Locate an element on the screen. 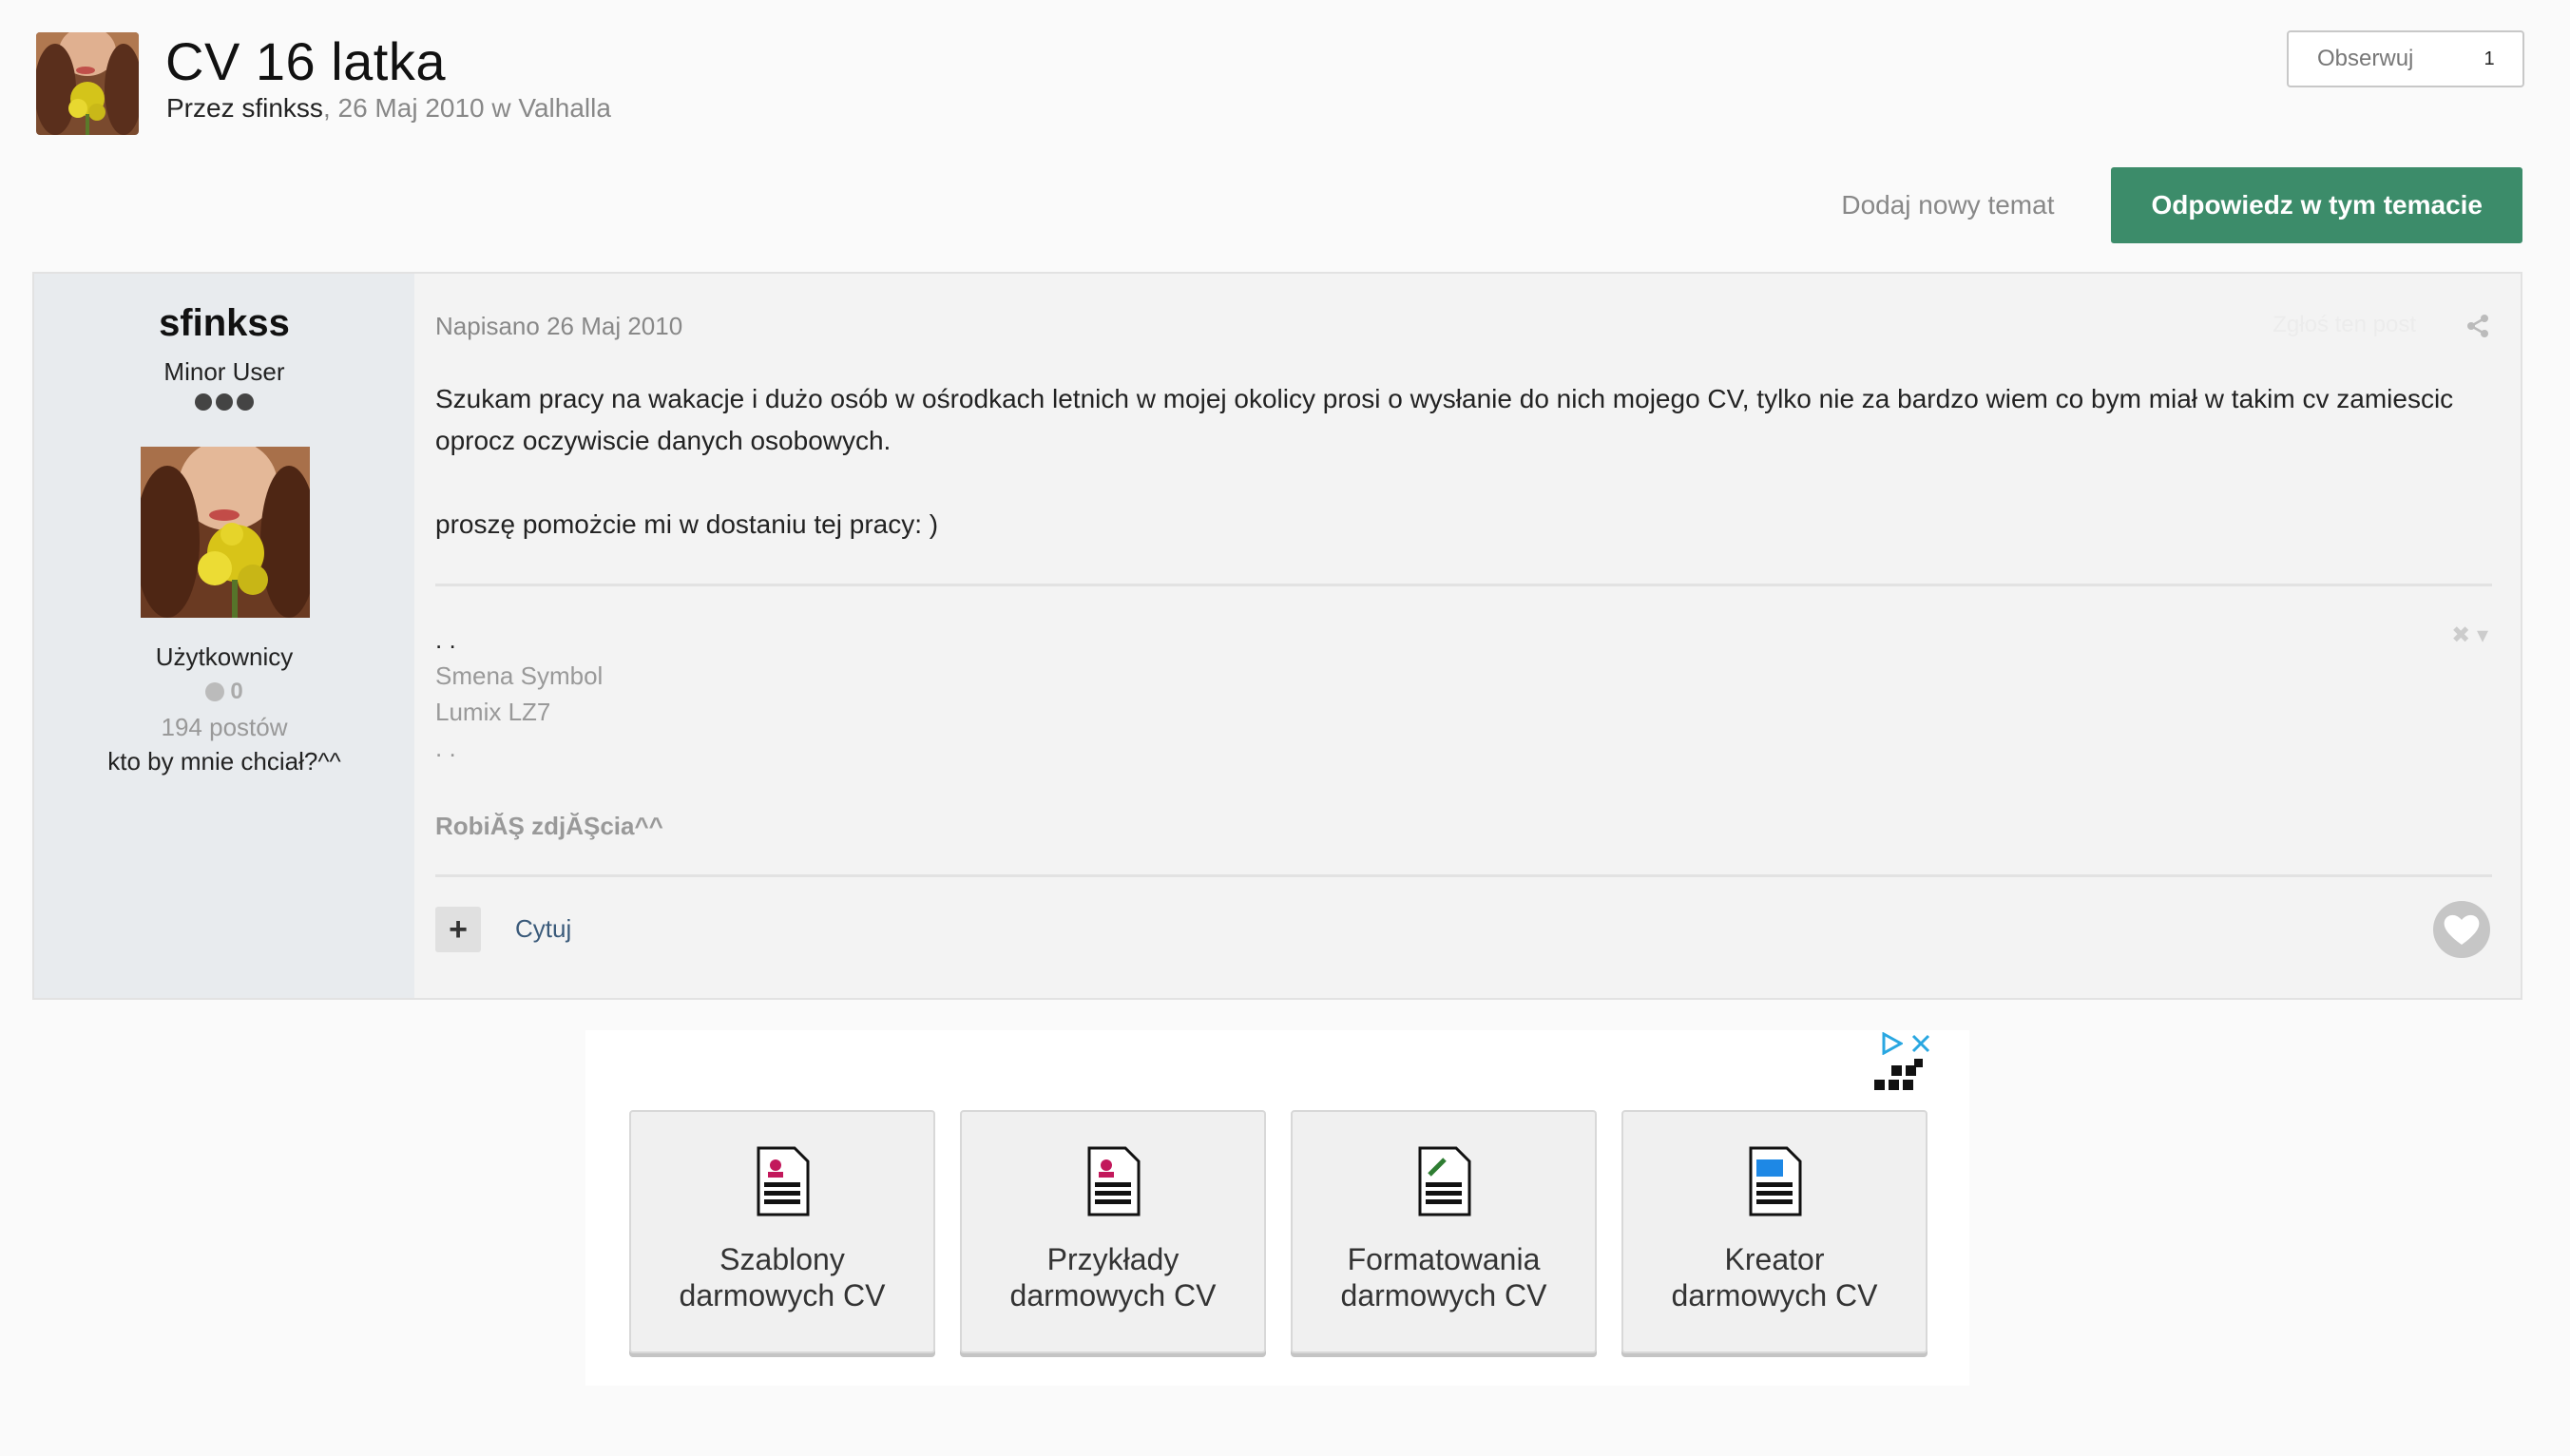 The height and width of the screenshot is (1456, 2570). follow-label: Obserwuj is located at coordinates (2365, 58).